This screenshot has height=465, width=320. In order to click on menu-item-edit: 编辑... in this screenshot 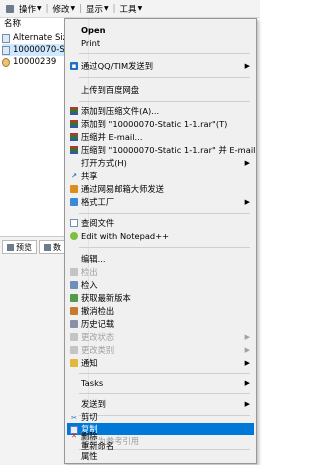, I will do `click(160, 259)`.